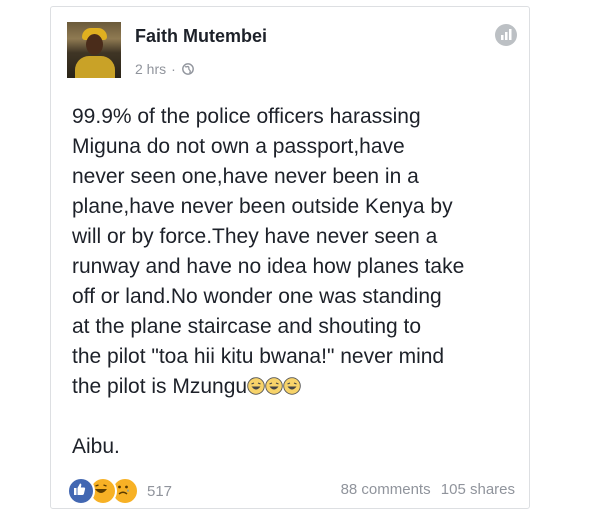  I want to click on post-line: off or land.No wonder one was standing, so click(257, 296).